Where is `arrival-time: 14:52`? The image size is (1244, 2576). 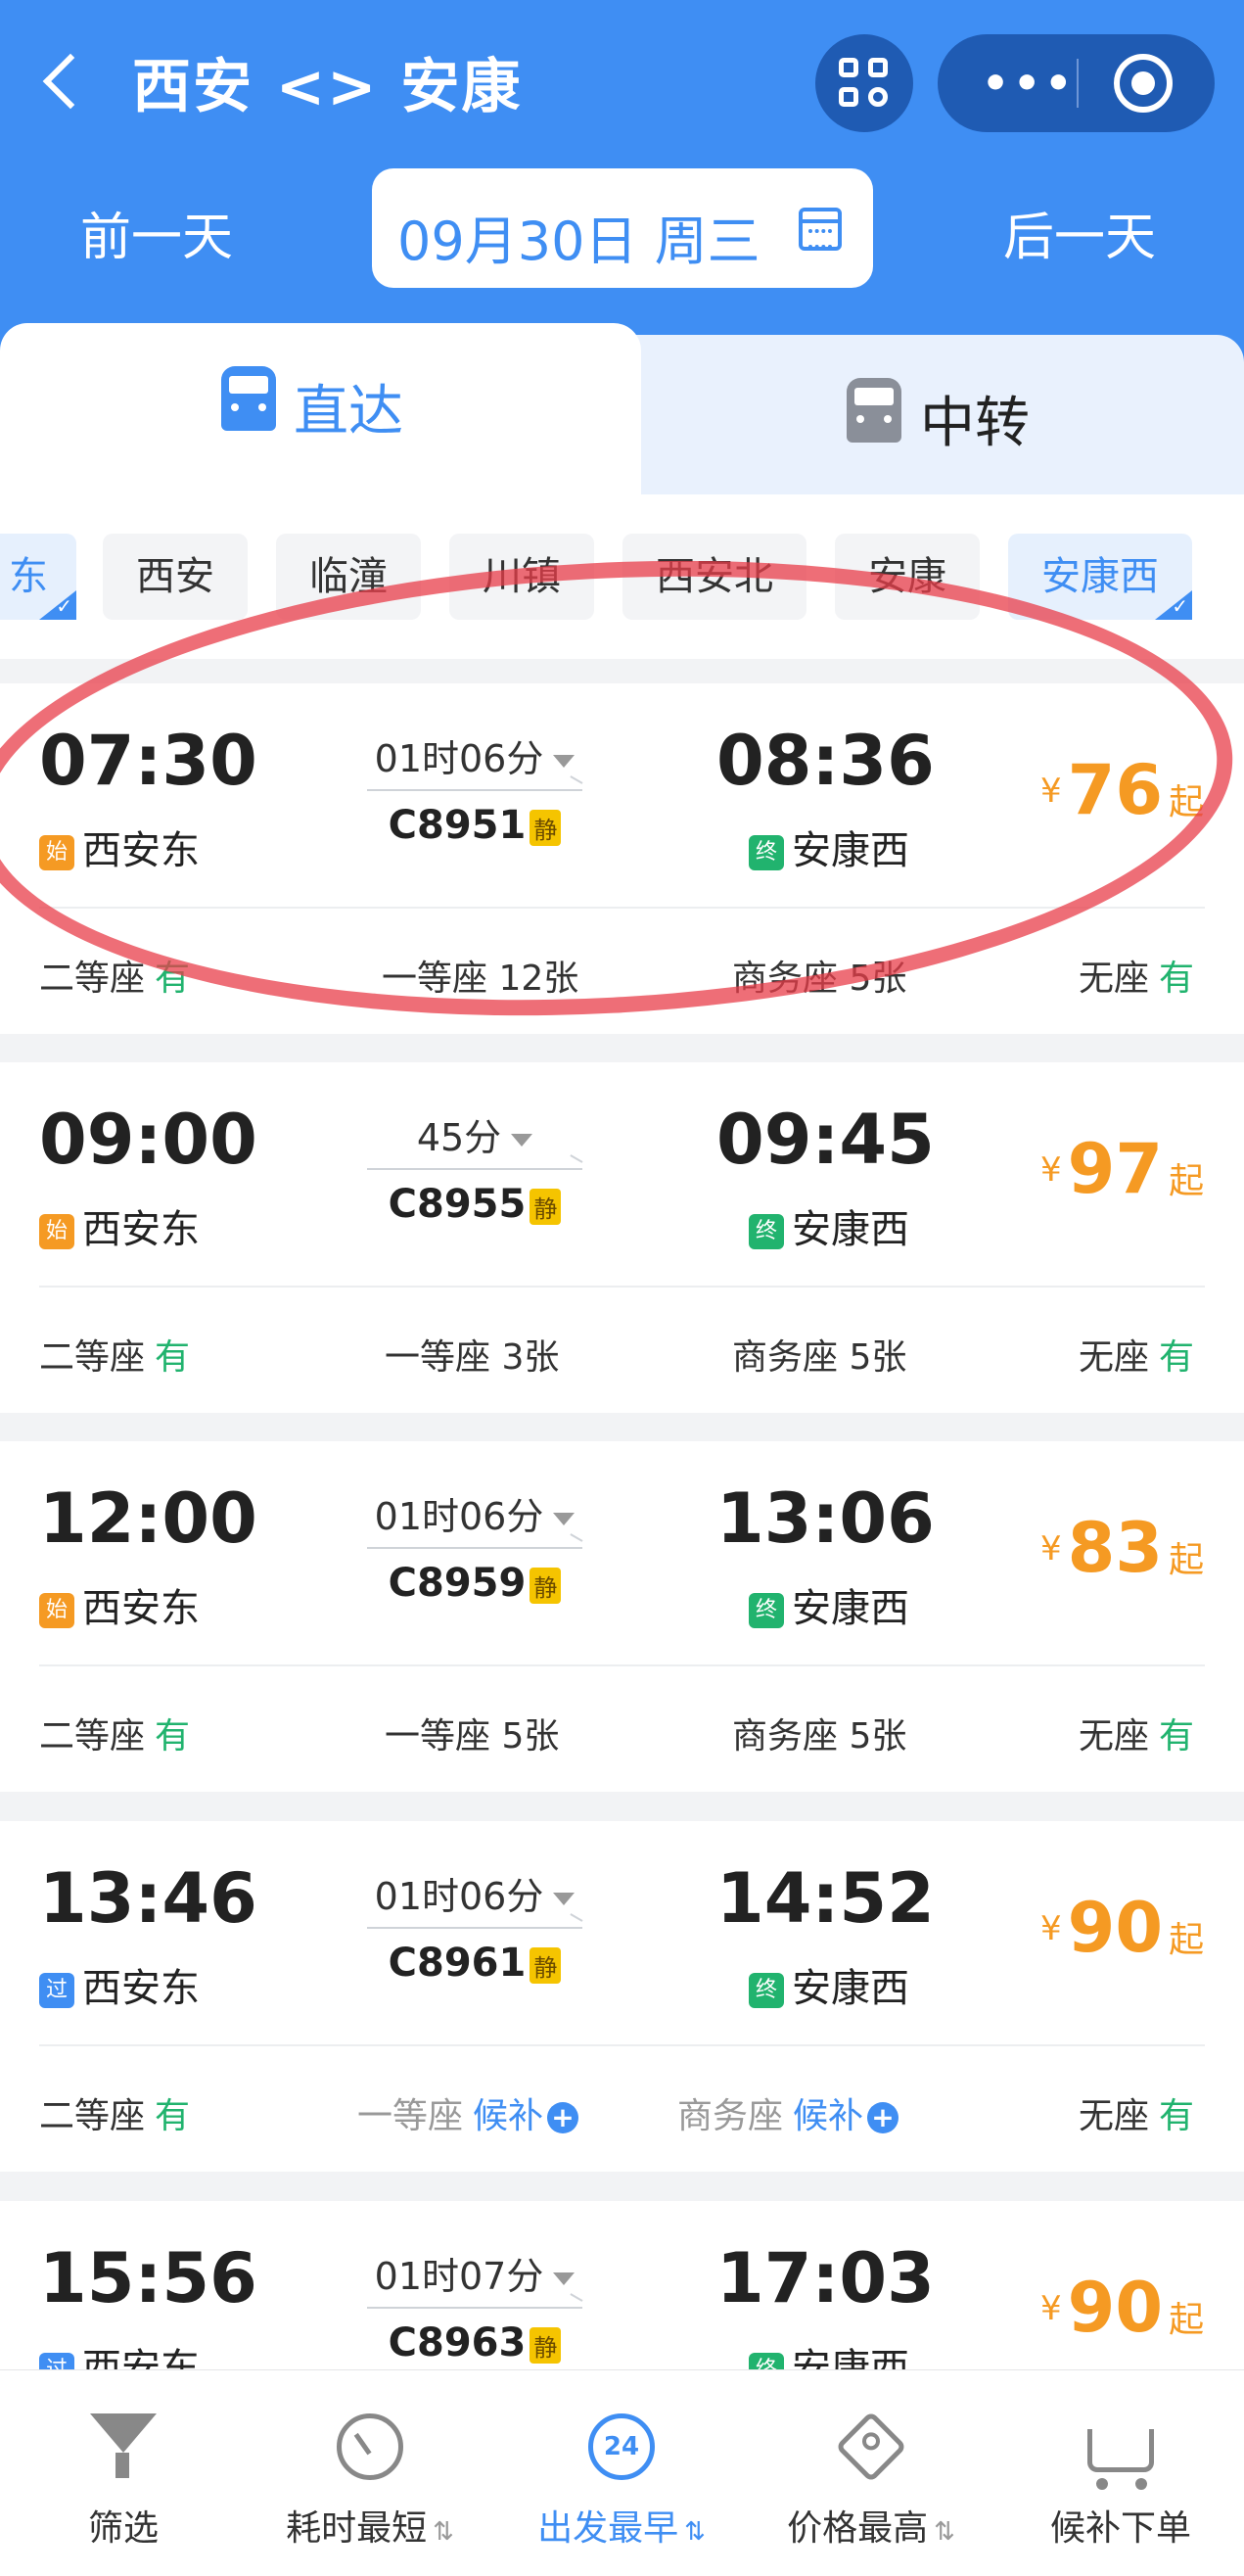 arrival-time: 14:52 is located at coordinates (825, 1899).